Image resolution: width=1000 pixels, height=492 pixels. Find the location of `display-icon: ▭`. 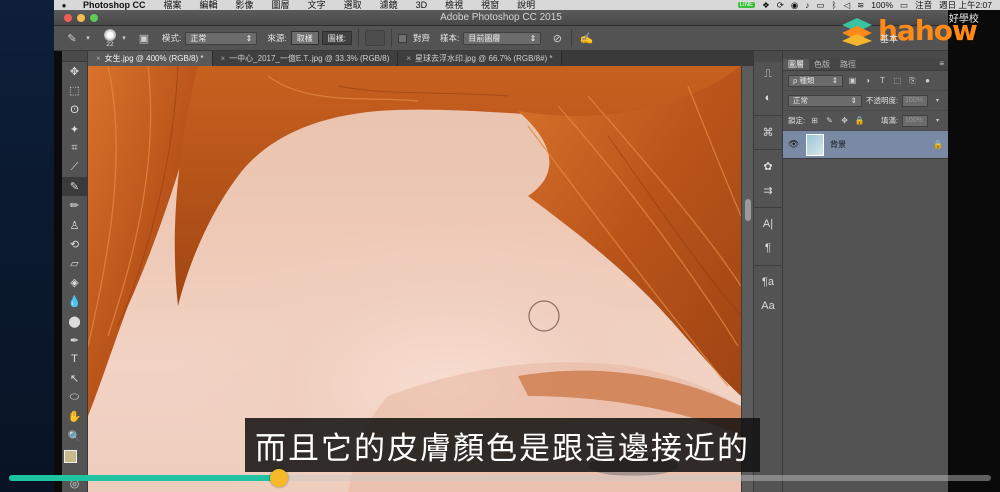

display-icon: ▭ is located at coordinates (820, 5).